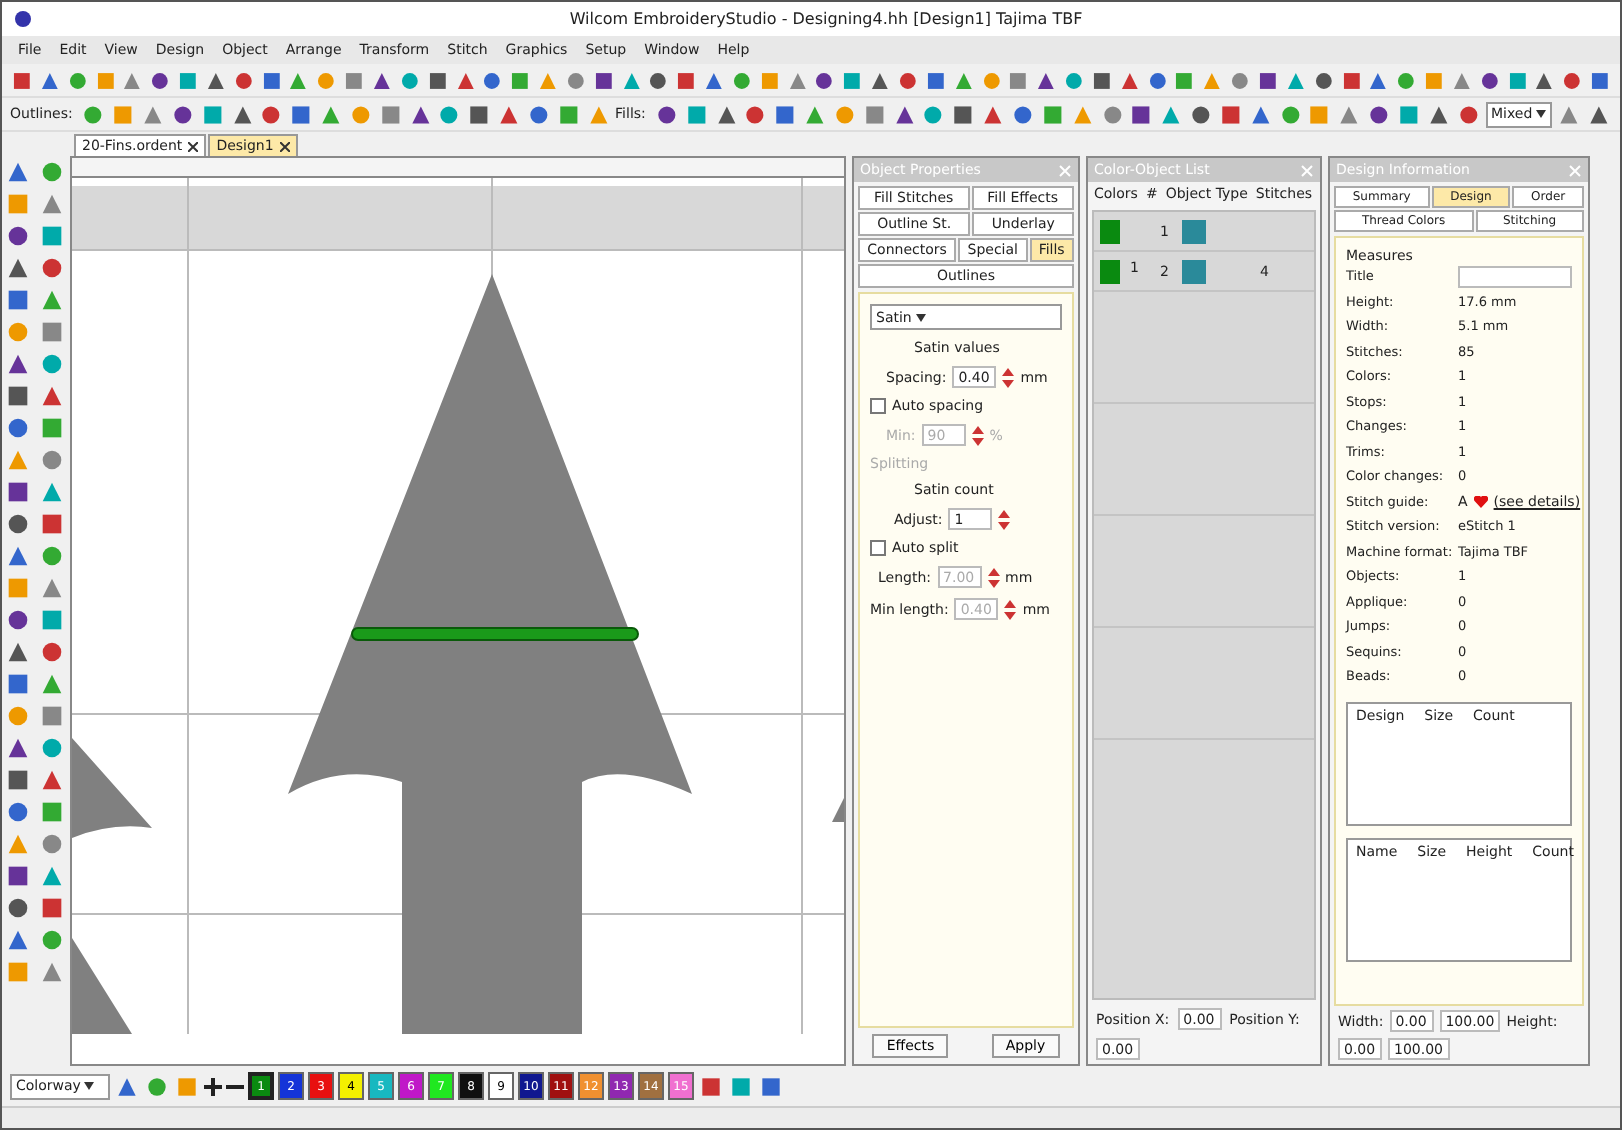 The image size is (1622, 1130). Describe the element at coordinates (213, 1086) in the screenshot. I see `plus-icon` at that location.